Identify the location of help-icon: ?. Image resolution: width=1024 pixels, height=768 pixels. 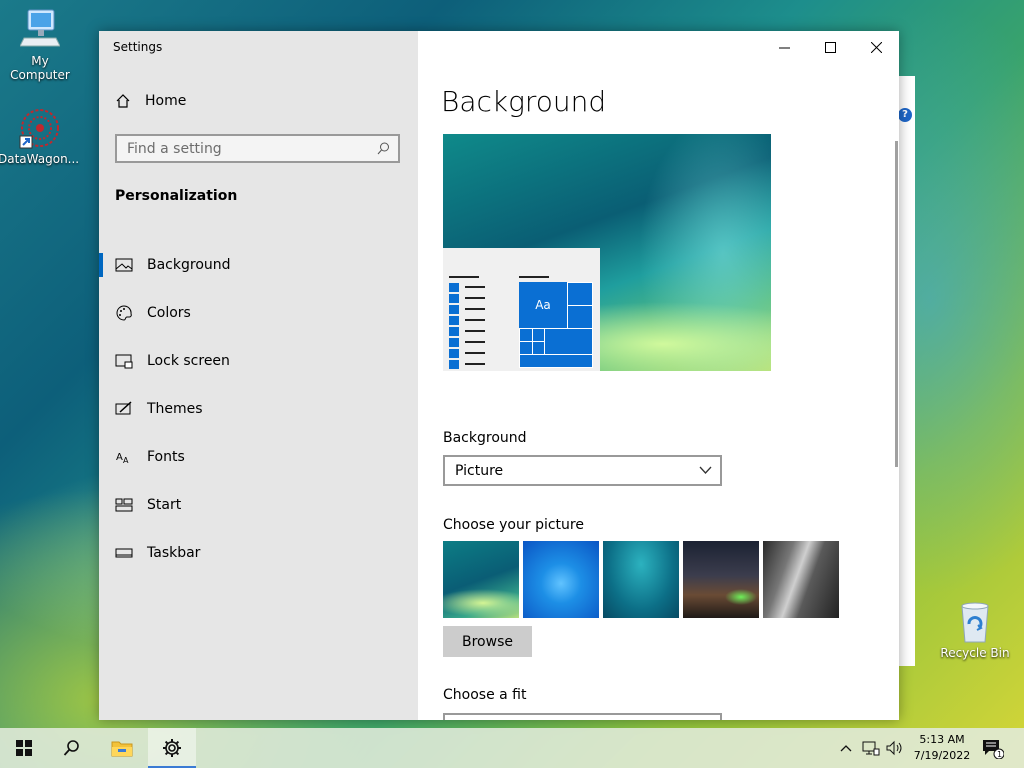
(905, 115).